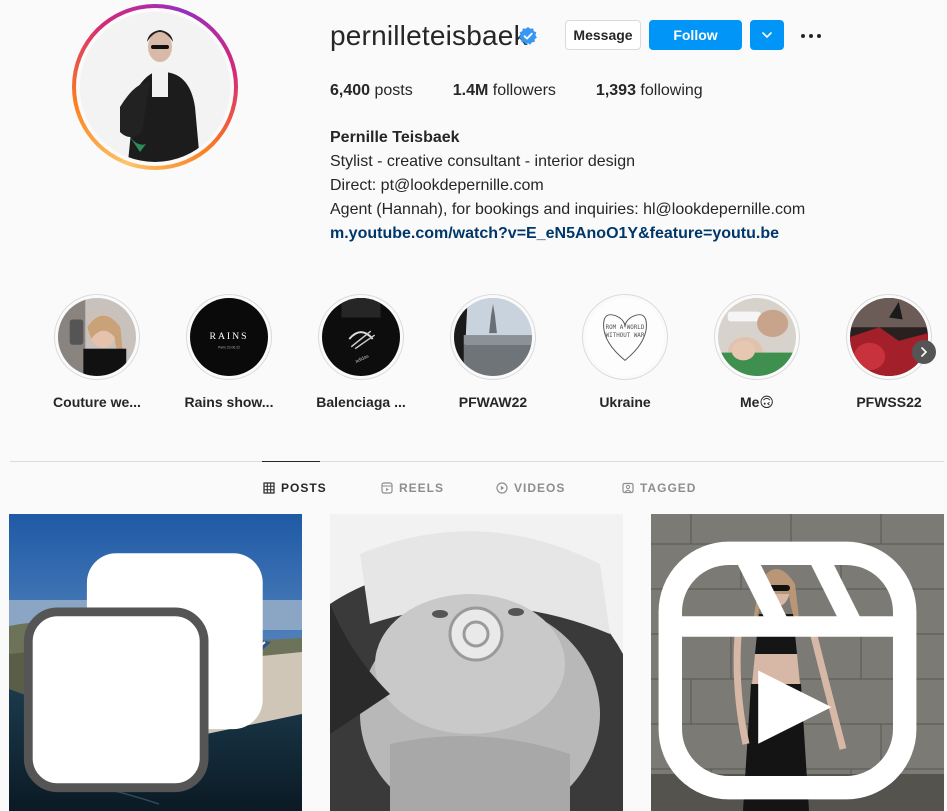 The image size is (947, 811). I want to click on profile-username: pernilleteisbaek, so click(429, 35).